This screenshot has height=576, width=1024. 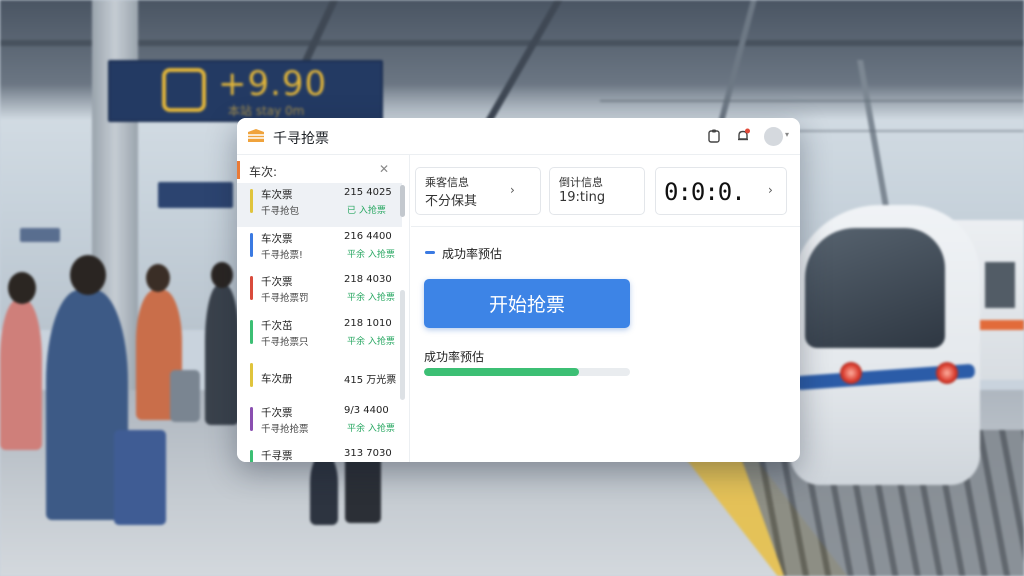 I want to click on roof-beam, so click(x=512, y=43).